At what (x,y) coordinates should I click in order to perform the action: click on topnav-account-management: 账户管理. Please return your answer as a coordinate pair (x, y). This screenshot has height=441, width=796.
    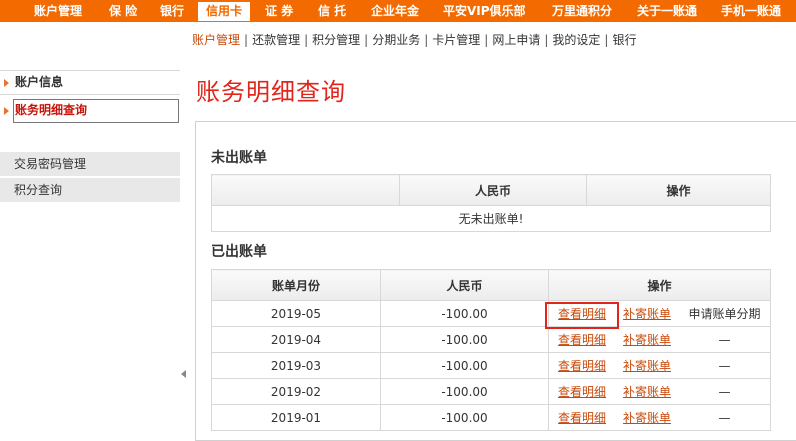
    Looking at the image, I should click on (58, 11).